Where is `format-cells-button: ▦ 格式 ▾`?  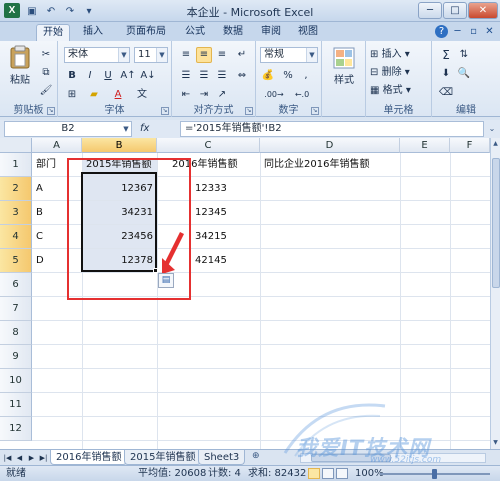
format-cells-button: ▦ 格式 ▾ is located at coordinates (390, 90).